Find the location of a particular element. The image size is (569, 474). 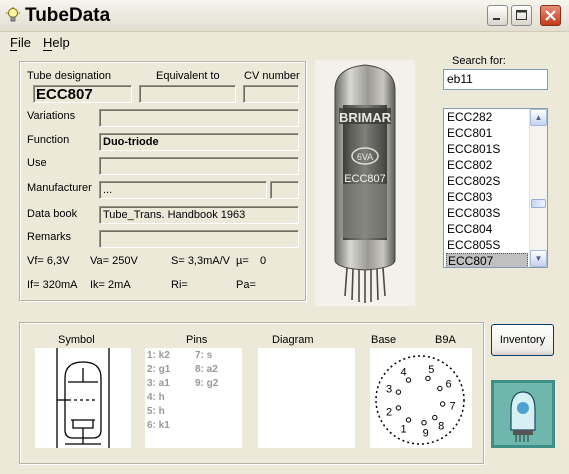

cv-number-field is located at coordinates (271, 94).